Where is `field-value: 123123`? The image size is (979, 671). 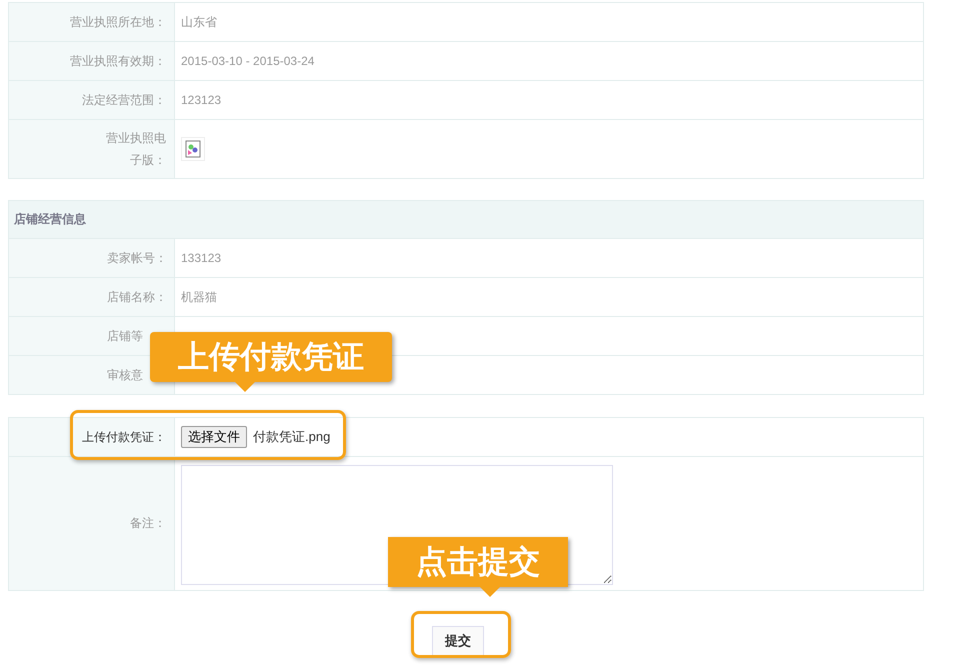
field-value: 123123 is located at coordinates (201, 100).